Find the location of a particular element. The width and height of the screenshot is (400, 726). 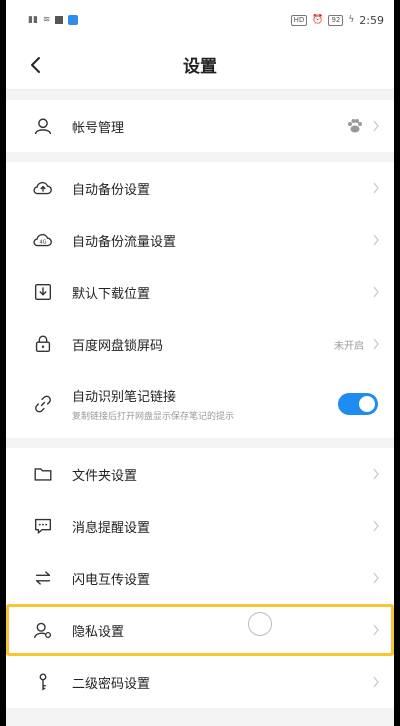

privacy-settings-label-wrap: 隐私设置 is located at coordinates (98, 630).